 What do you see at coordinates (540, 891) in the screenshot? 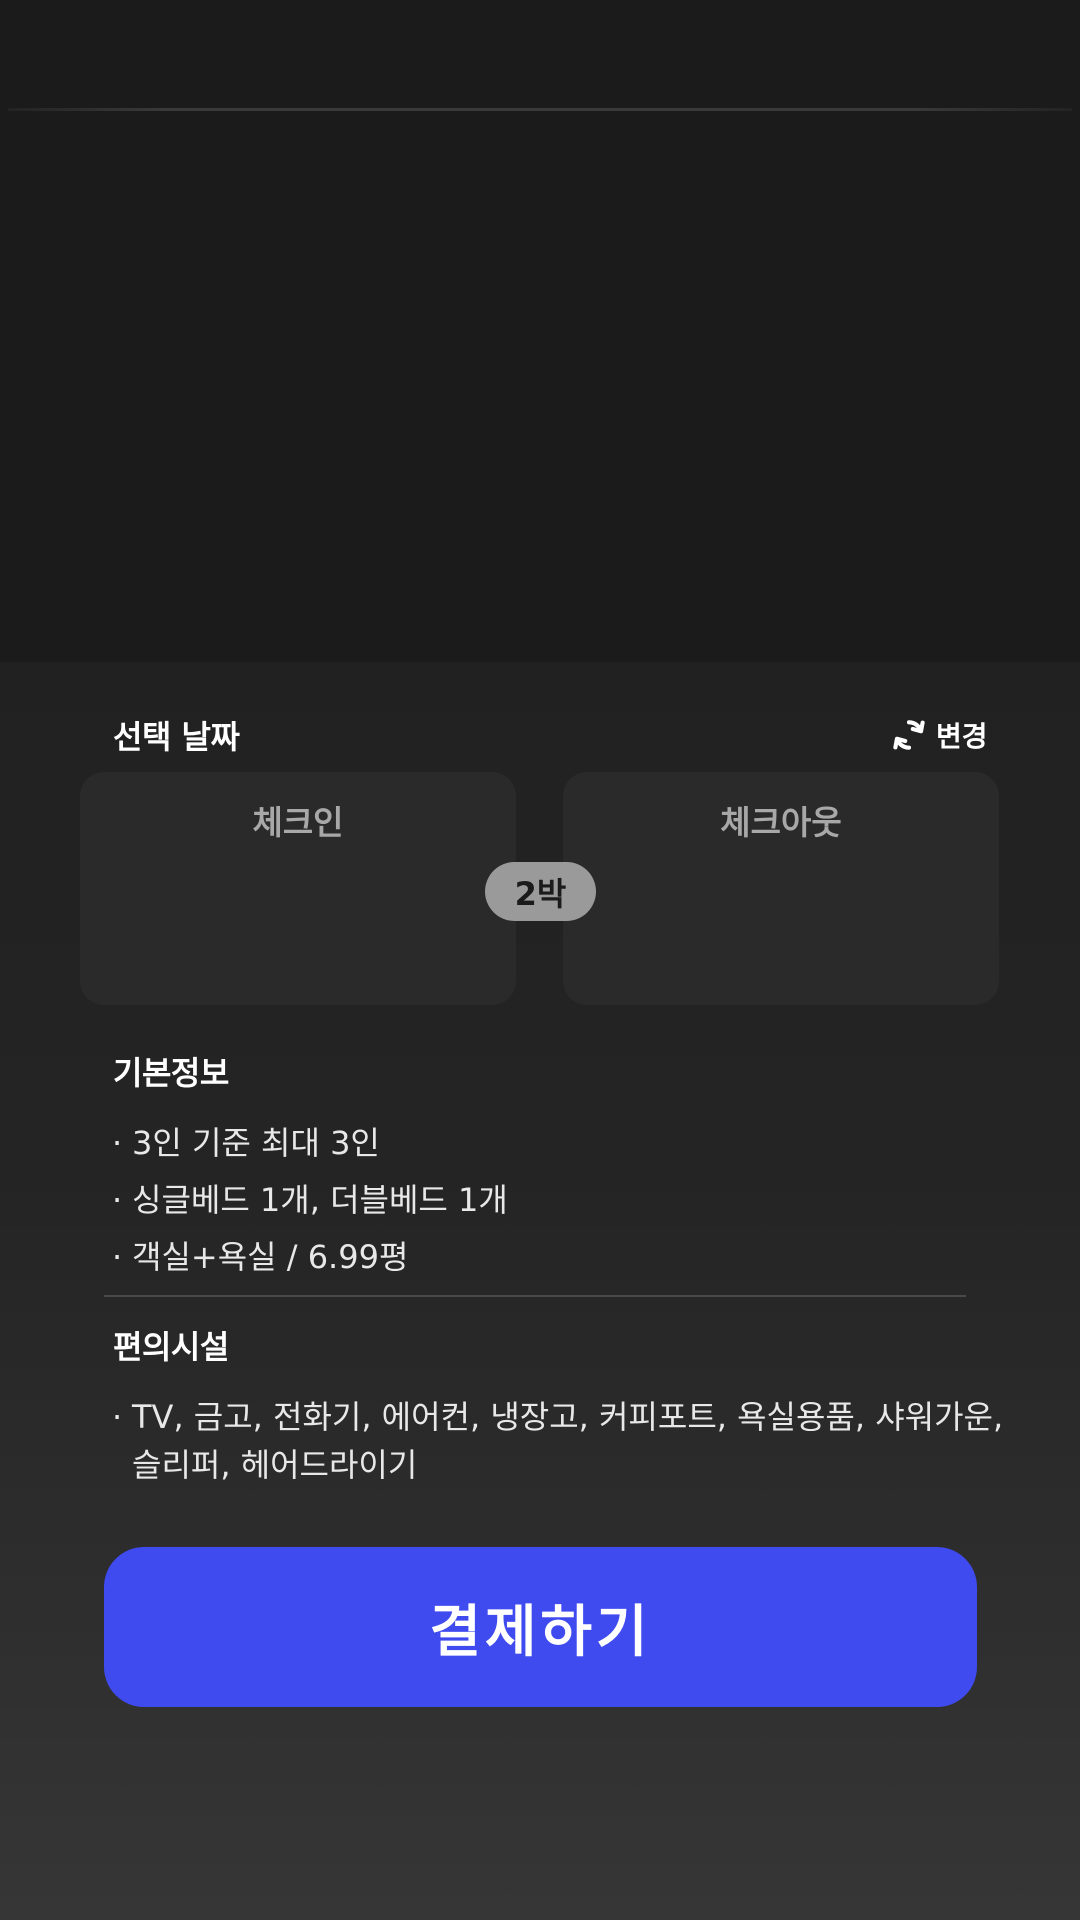
I see `nights-badge: 2박` at bounding box center [540, 891].